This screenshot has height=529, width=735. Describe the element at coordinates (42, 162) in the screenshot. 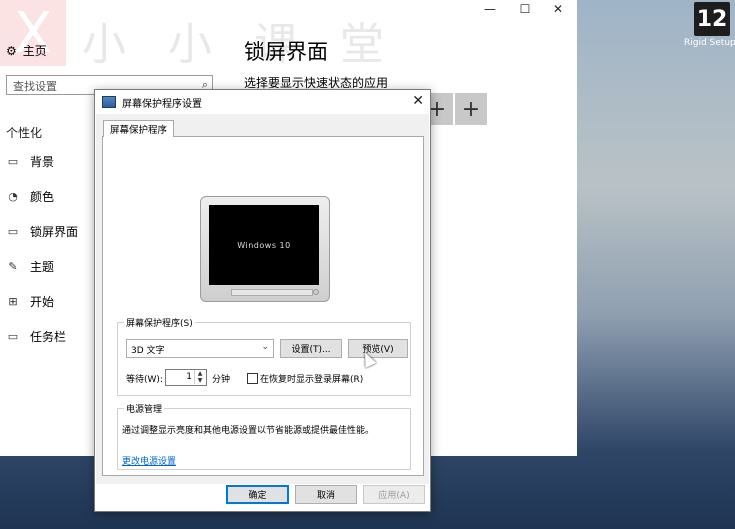

I see `sidebar-item-label: 背景` at that location.